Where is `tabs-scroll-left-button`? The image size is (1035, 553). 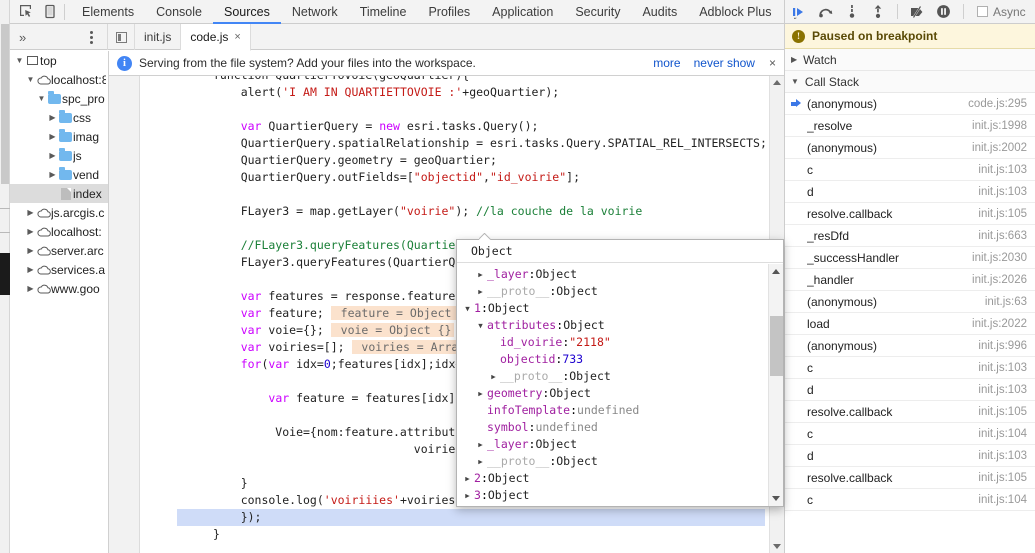
tabs-scroll-left-button is located at coordinates (122, 37).